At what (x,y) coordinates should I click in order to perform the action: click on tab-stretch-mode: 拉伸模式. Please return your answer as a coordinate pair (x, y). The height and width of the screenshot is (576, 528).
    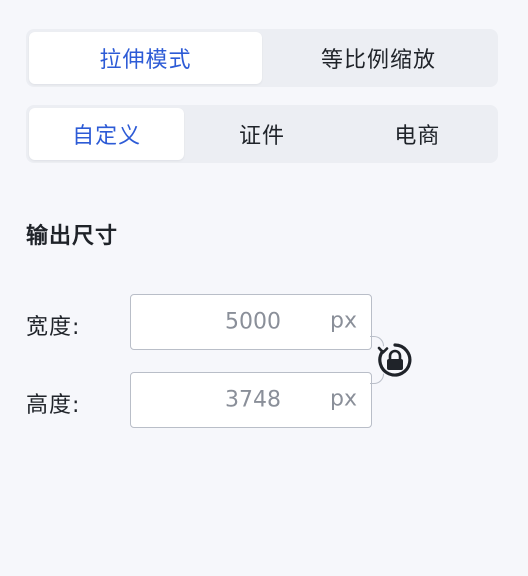
    Looking at the image, I should click on (145, 58).